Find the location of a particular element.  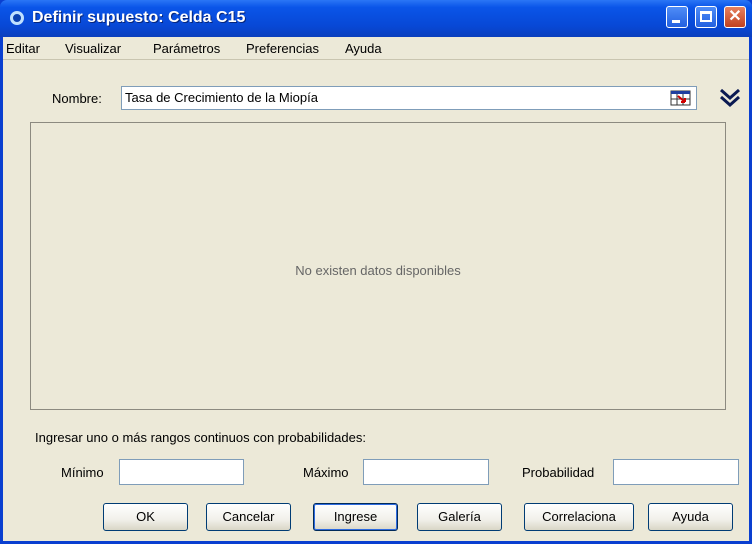

enter-button: Ingrese is located at coordinates (355, 517).